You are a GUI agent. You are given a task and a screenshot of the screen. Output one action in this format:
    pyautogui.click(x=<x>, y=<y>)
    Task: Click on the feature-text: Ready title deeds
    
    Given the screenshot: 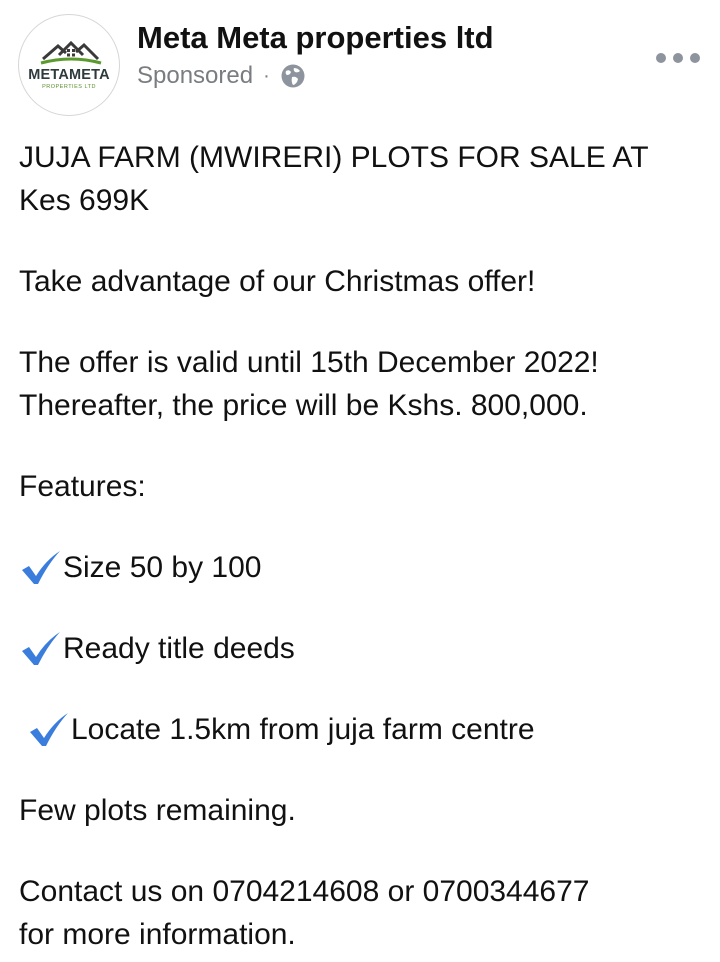 What is the action you would take?
    pyautogui.click(x=179, y=648)
    